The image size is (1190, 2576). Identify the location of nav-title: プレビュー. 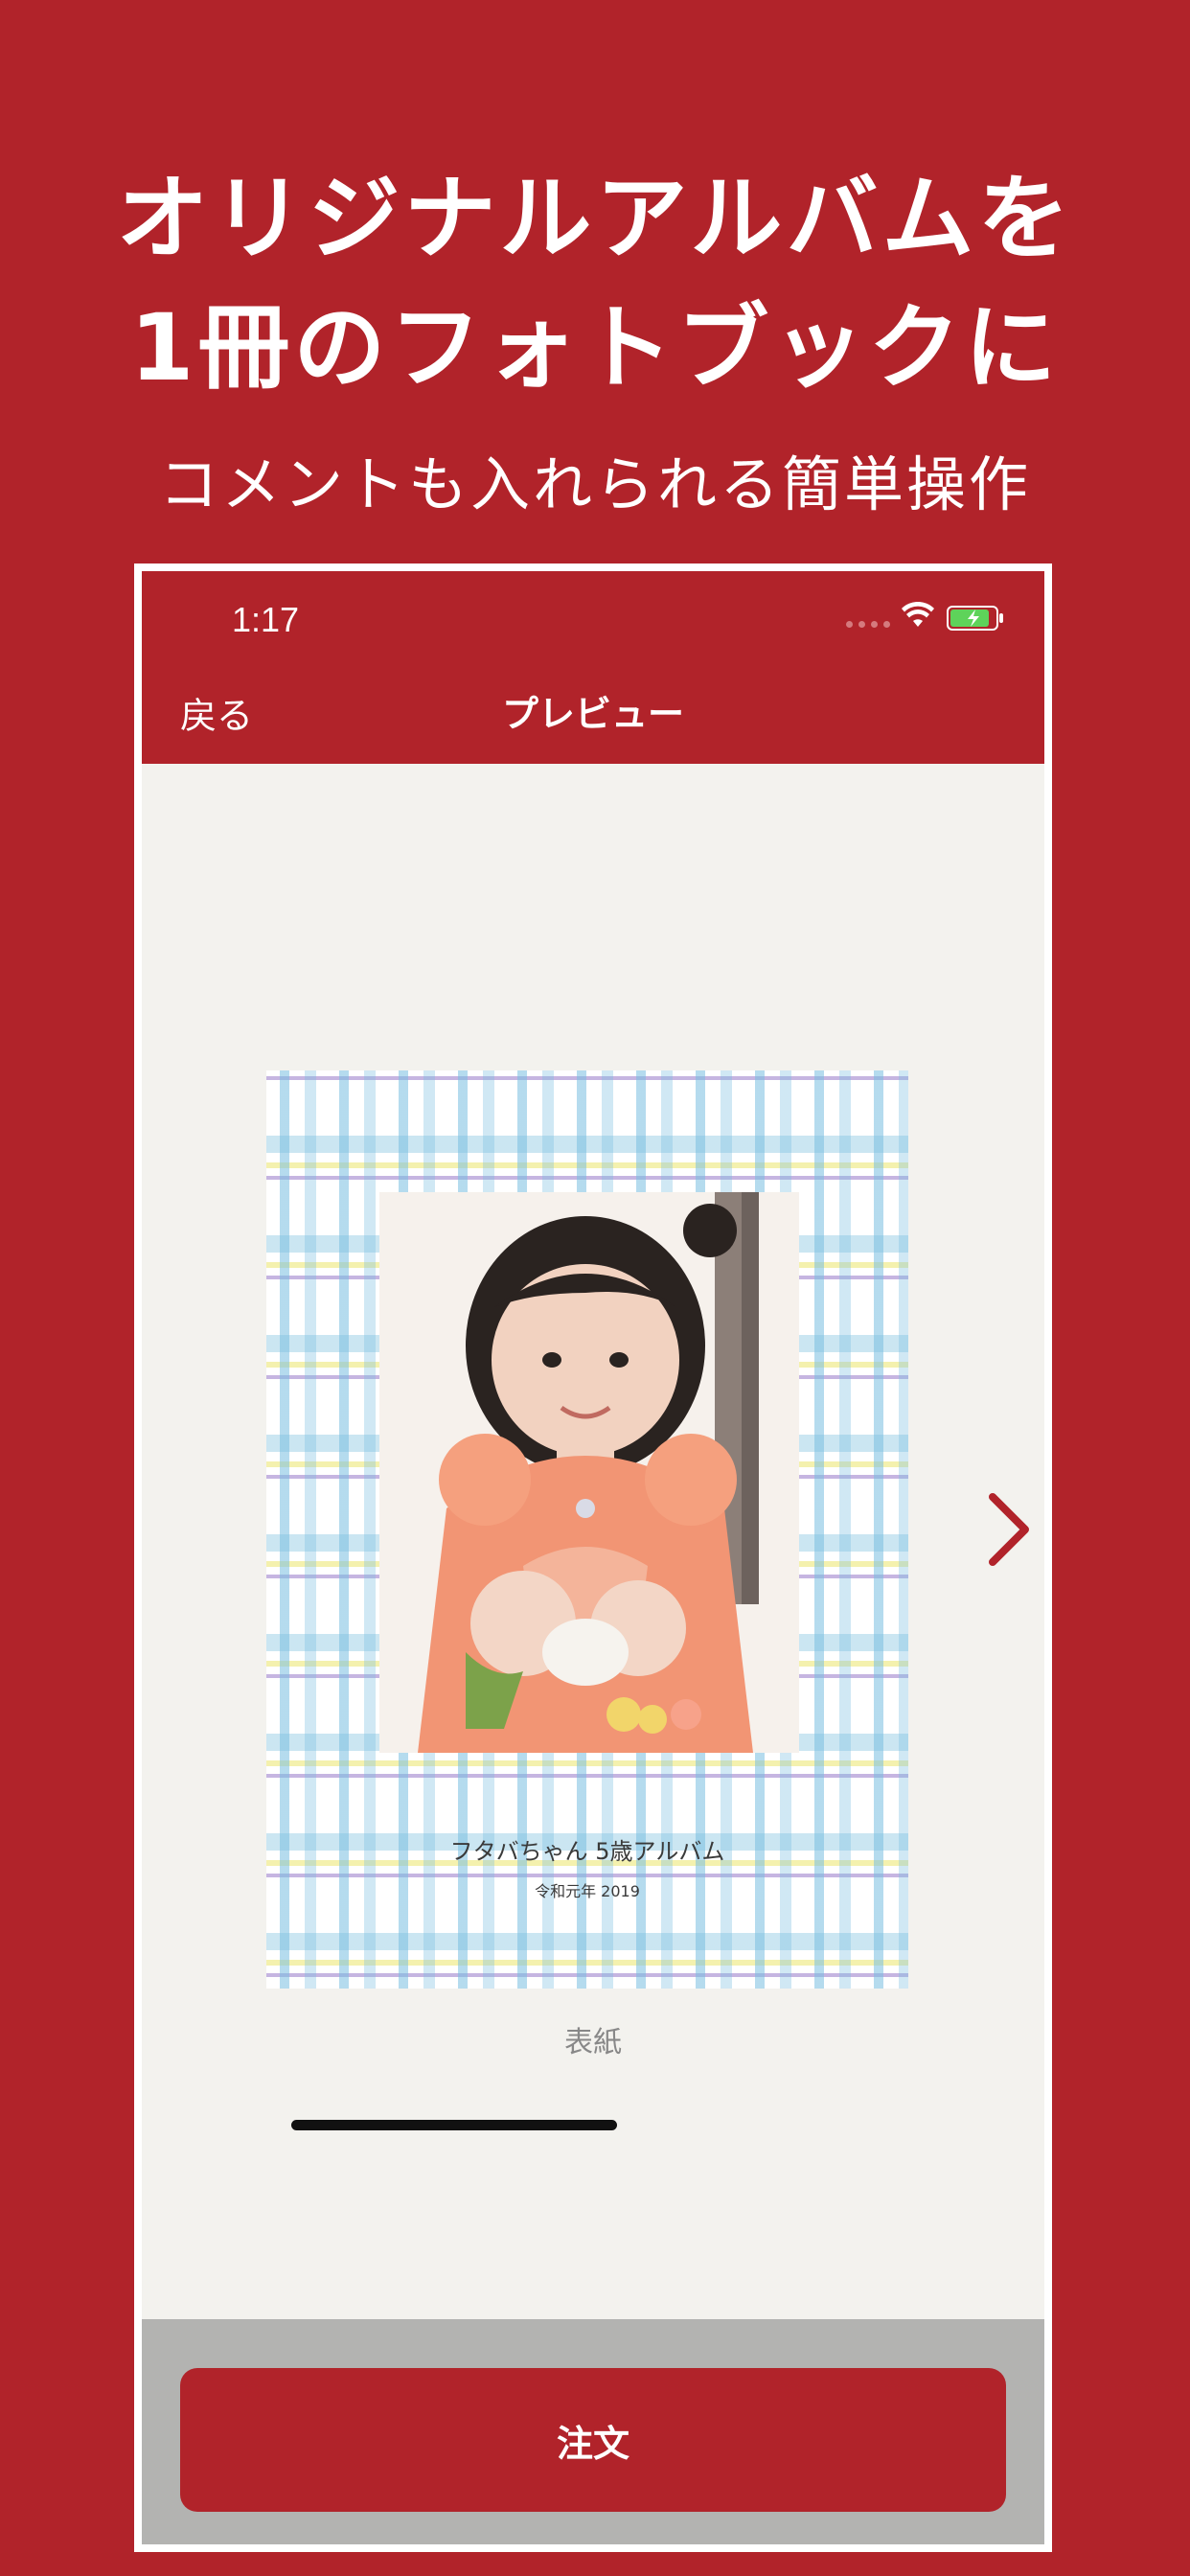
(592, 714).